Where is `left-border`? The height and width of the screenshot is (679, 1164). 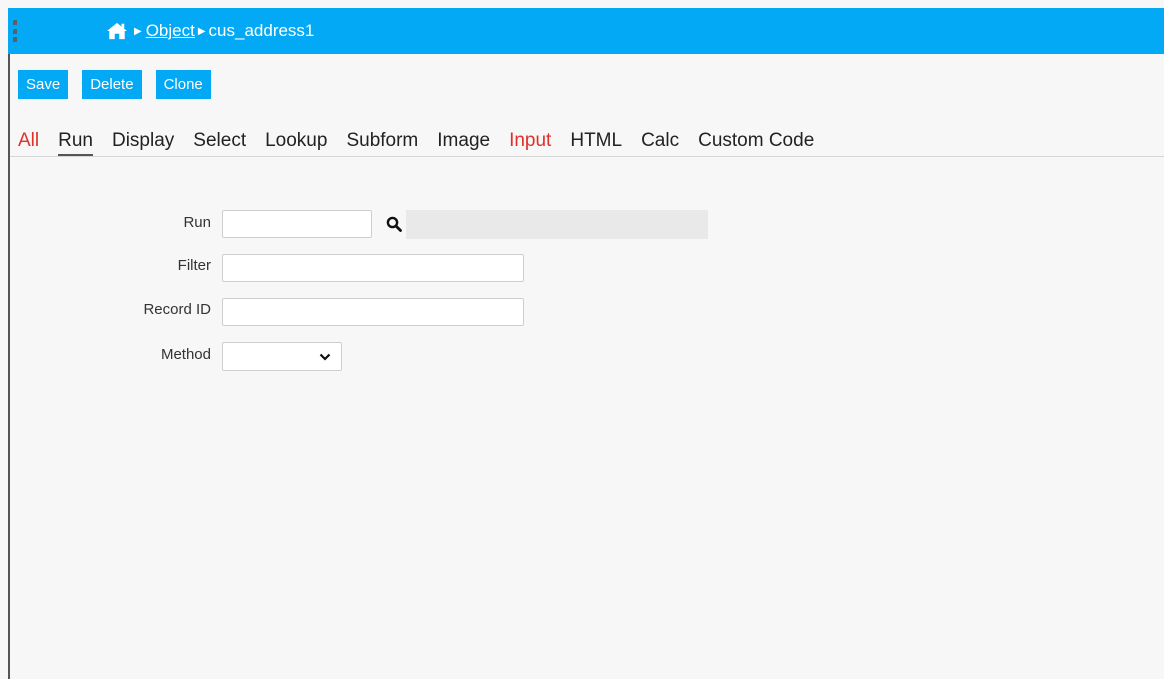
left-border is located at coordinates (9, 366).